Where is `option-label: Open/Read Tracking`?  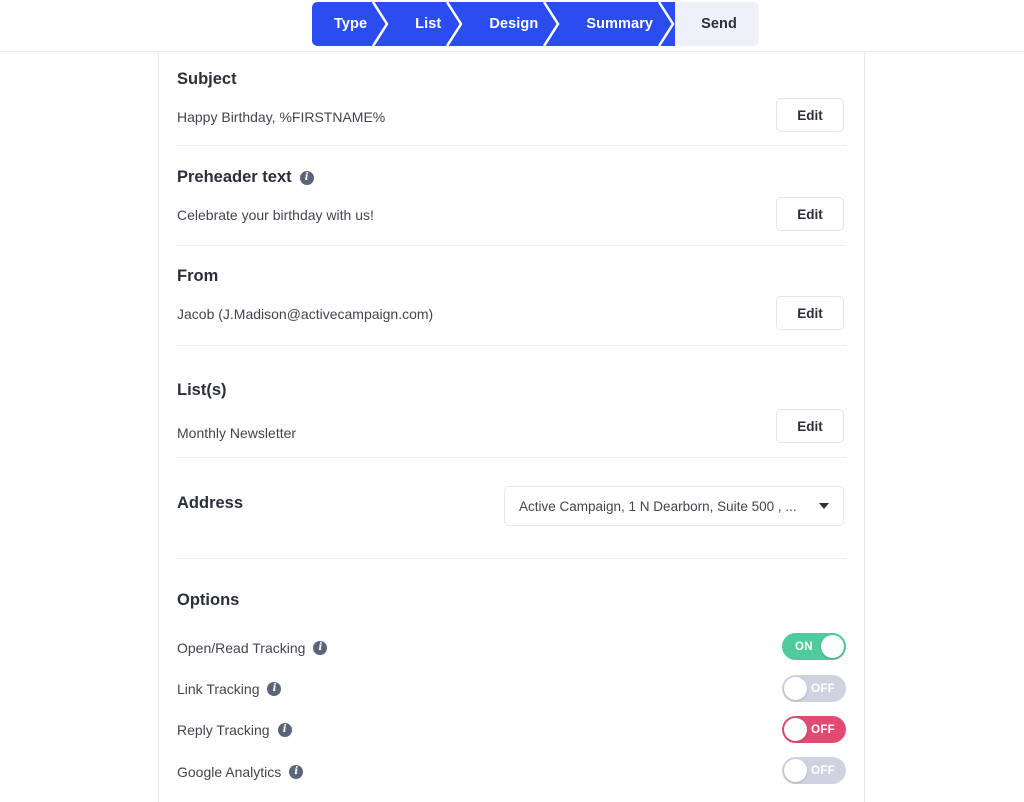
option-label: Open/Read Tracking is located at coordinates (241, 648).